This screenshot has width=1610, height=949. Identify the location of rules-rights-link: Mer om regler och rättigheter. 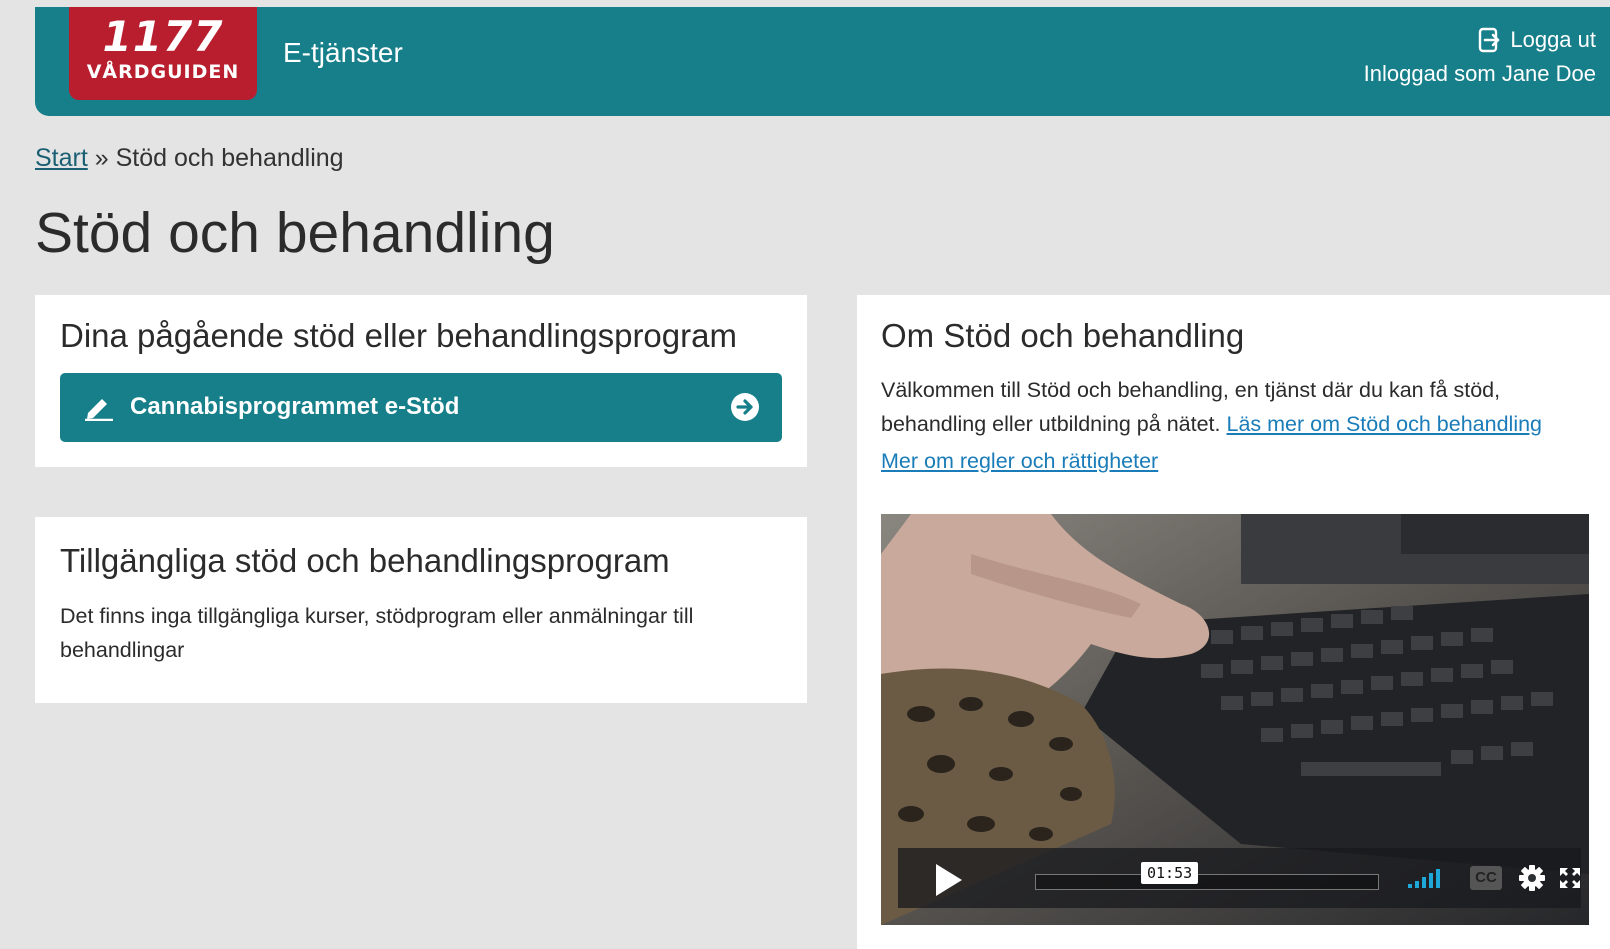
(1019, 461).